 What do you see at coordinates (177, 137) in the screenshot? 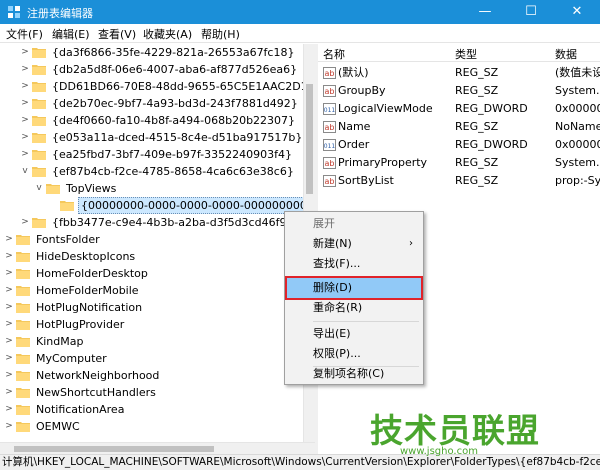
I see `tree-node-label: {e053a11a-dced-4515-8c4e-d51ba917517b}` at bounding box center [177, 137].